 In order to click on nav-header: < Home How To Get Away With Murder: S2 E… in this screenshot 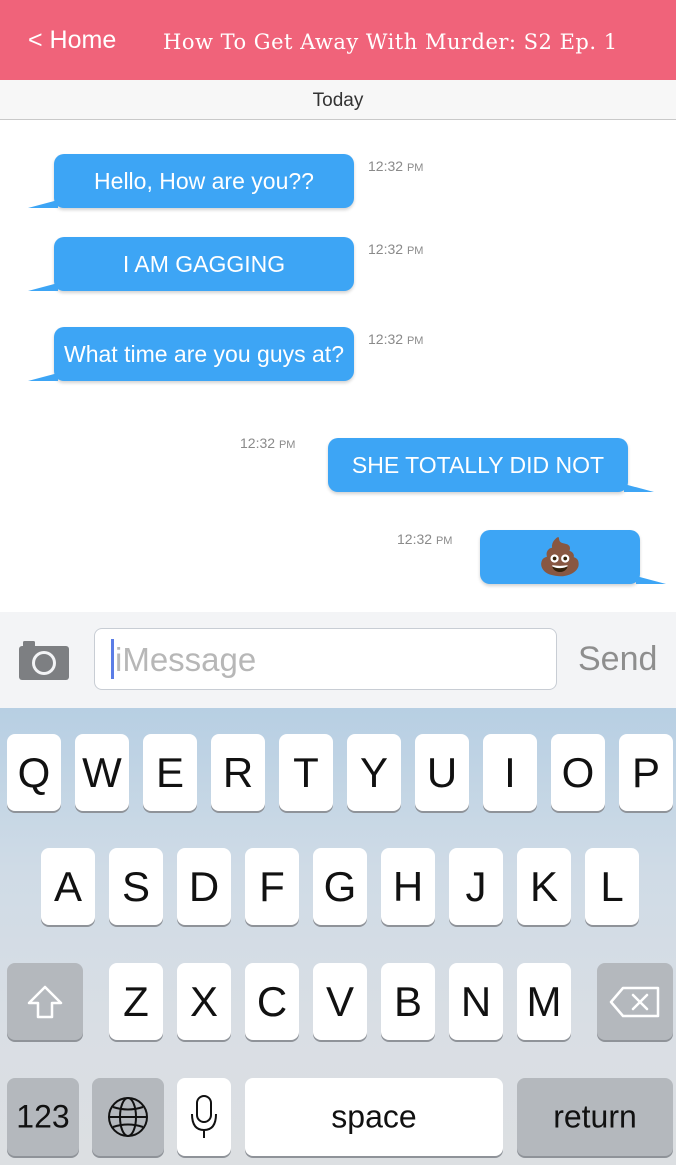, I will do `click(338, 40)`.